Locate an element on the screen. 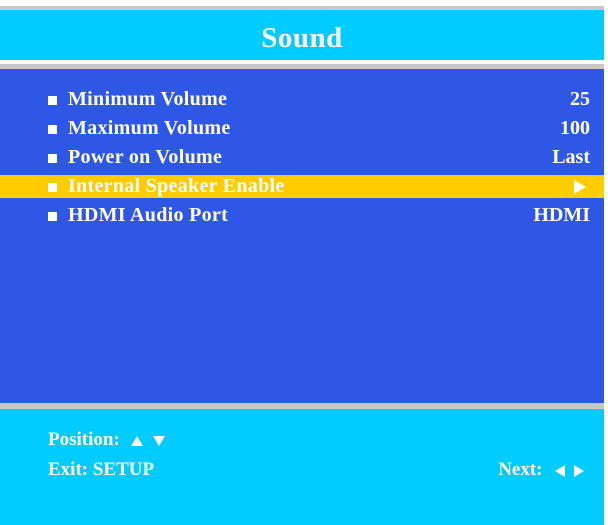 The image size is (608, 525). next-label: Next: is located at coordinates (520, 469).